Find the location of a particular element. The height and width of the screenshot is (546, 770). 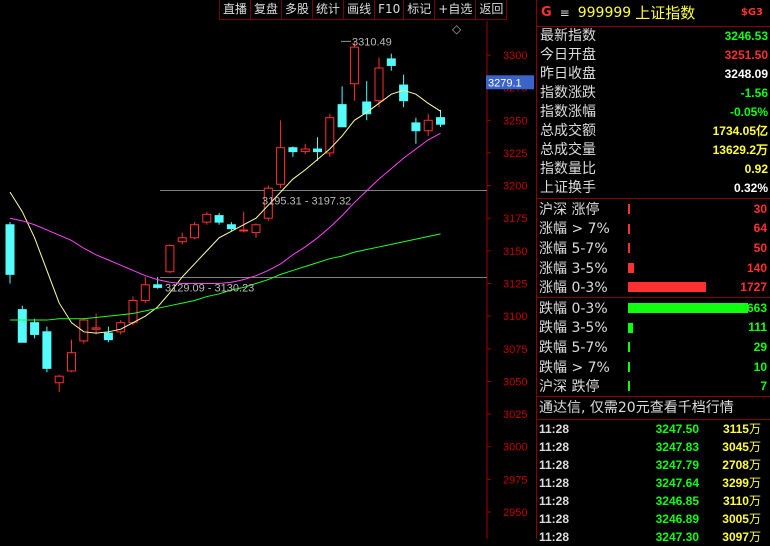

toolbar-button-2: 多股 is located at coordinates (297, 10).